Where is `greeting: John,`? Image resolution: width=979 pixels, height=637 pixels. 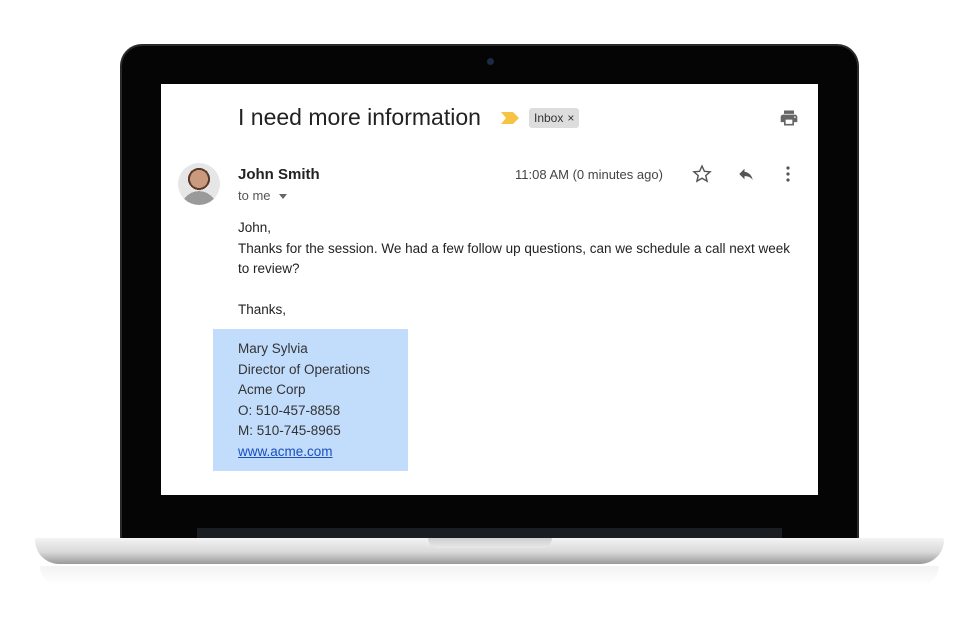
greeting: John, is located at coordinates (255, 227).